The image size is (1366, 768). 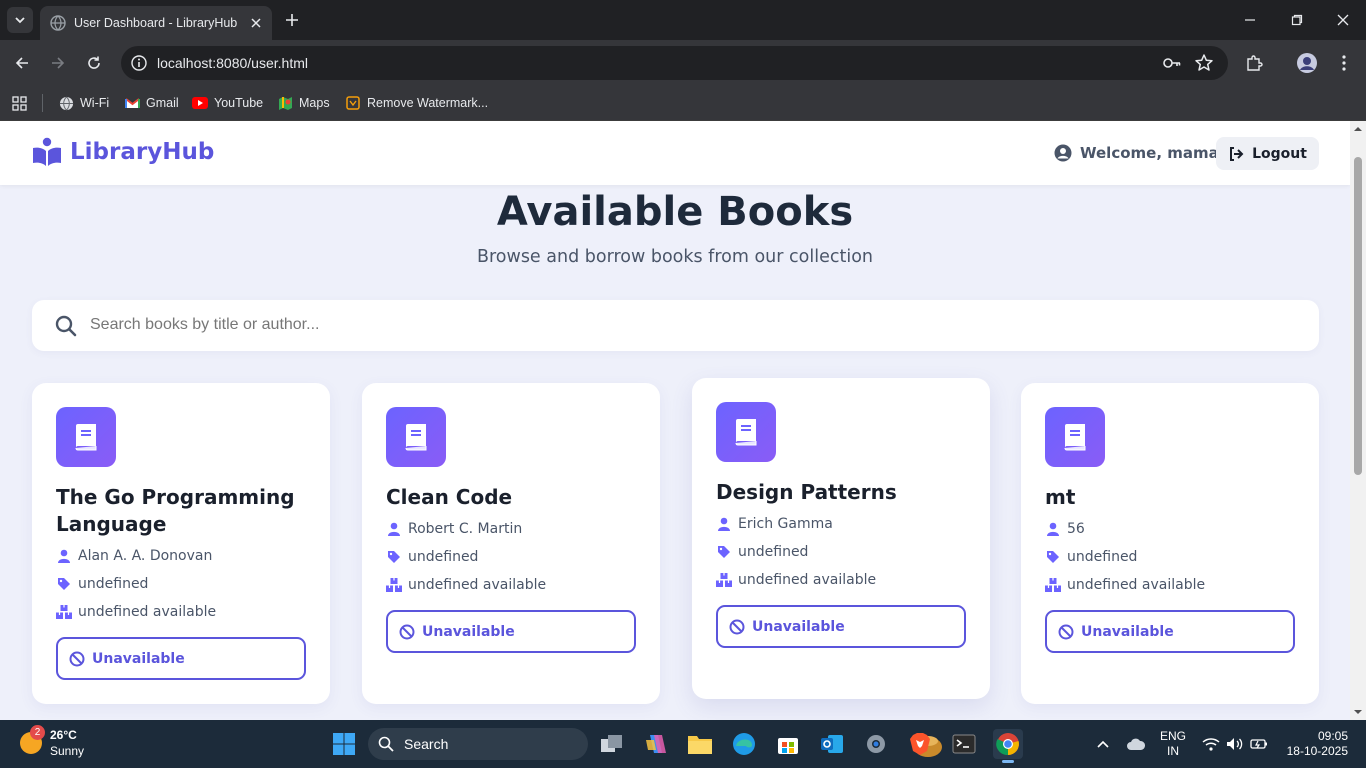 I want to click on reload-icon, so click(x=94, y=62).